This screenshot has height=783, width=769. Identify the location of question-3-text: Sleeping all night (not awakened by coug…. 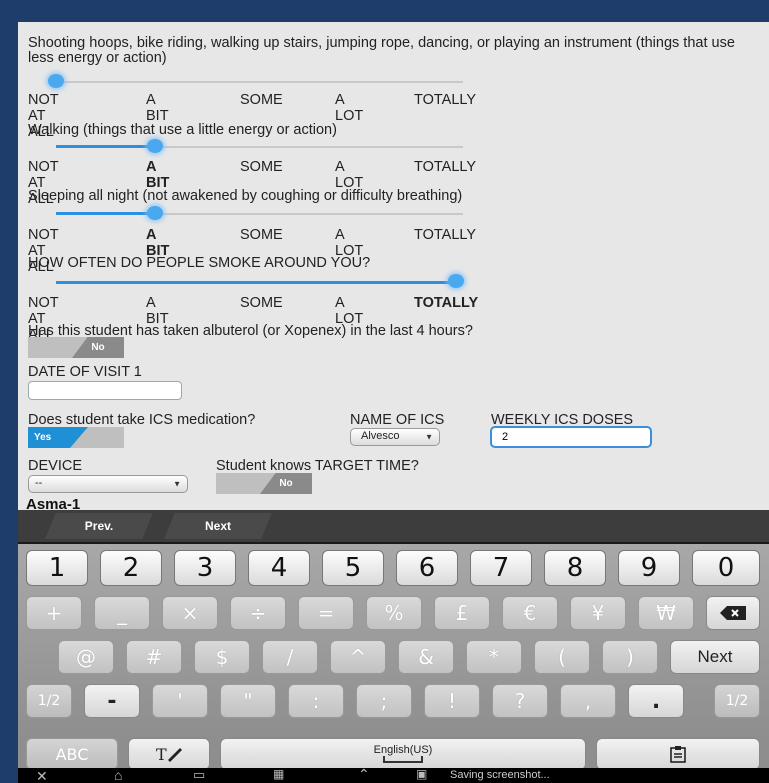
(245, 196).